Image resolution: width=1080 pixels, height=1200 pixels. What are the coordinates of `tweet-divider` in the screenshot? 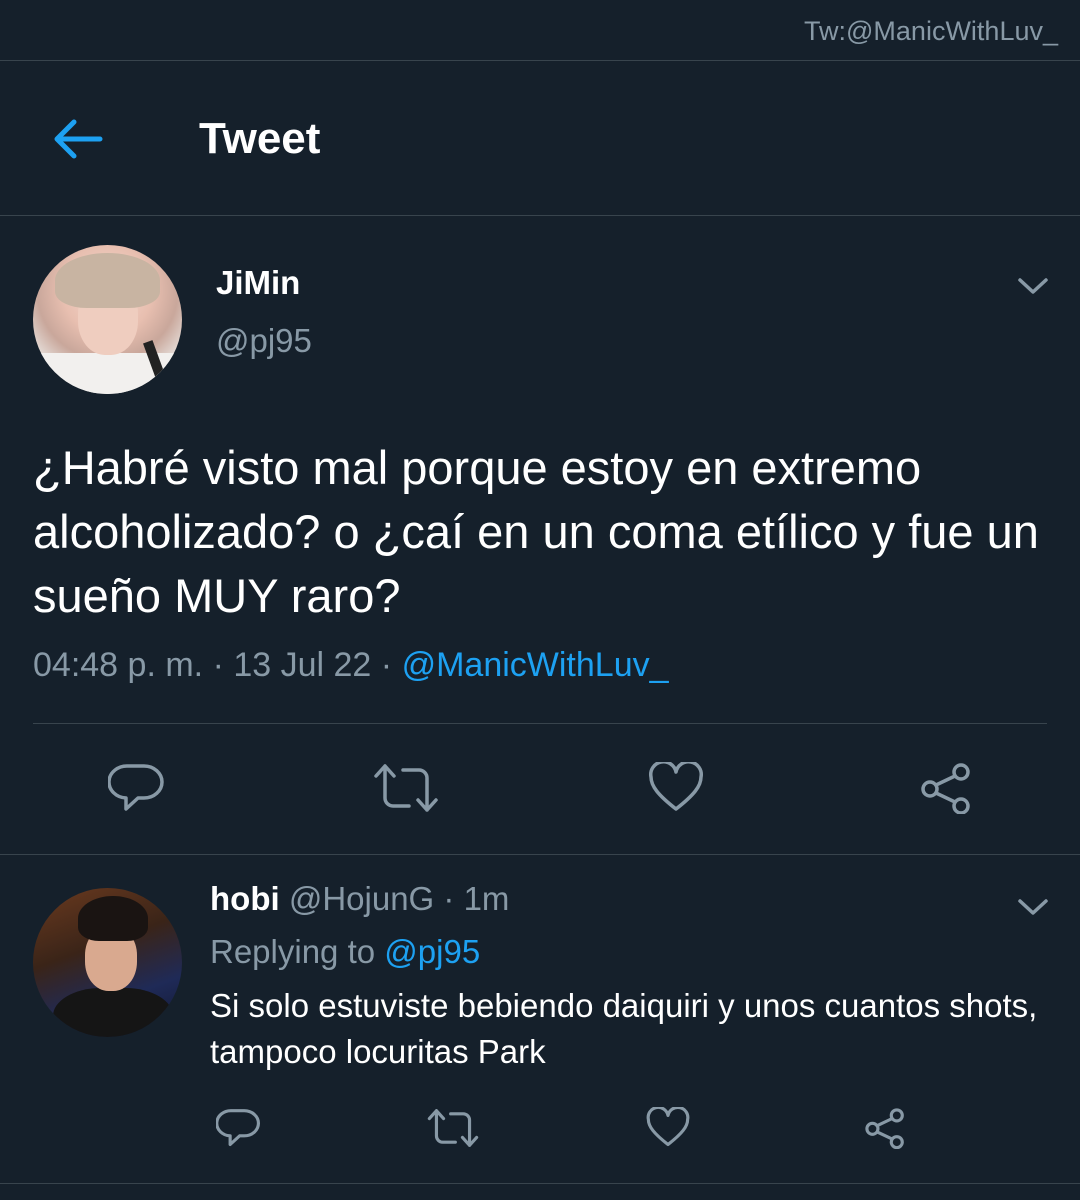 It's located at (540, 854).